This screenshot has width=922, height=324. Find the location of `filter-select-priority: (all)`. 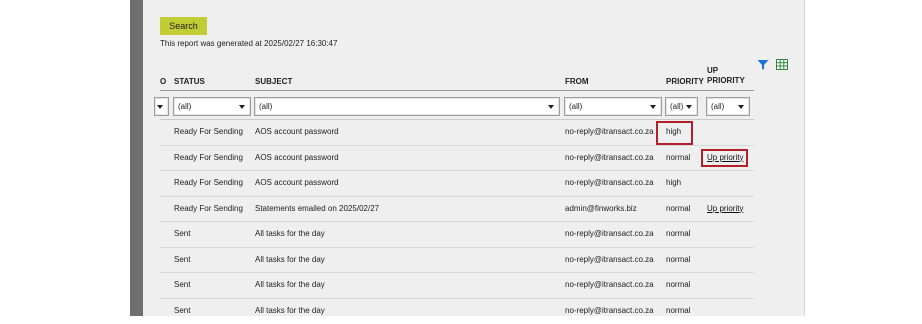

filter-select-priority: (all) is located at coordinates (681, 106).